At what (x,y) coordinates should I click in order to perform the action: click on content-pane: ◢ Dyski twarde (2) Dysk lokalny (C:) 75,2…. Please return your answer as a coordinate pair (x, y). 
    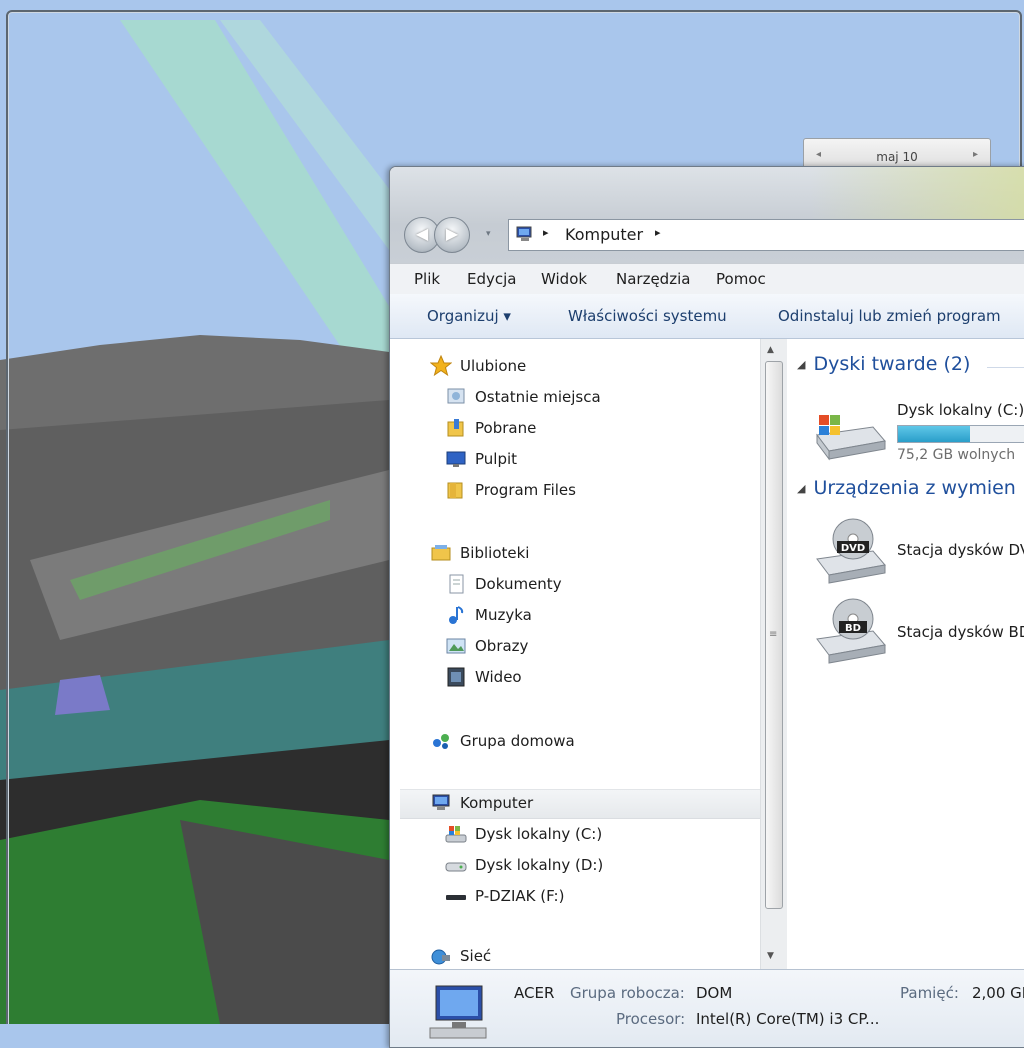
    Looking at the image, I should click on (905, 654).